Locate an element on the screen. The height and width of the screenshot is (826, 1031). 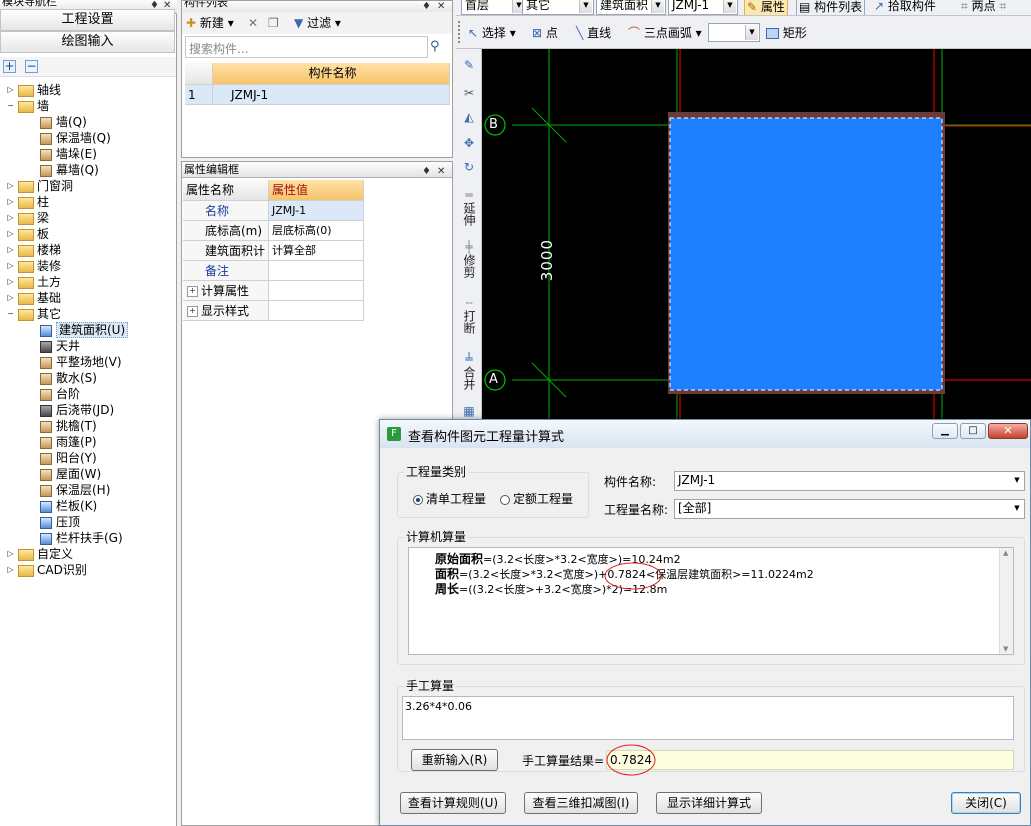
tree-item: 栏杆扶手(G) is located at coordinates (81, 538).